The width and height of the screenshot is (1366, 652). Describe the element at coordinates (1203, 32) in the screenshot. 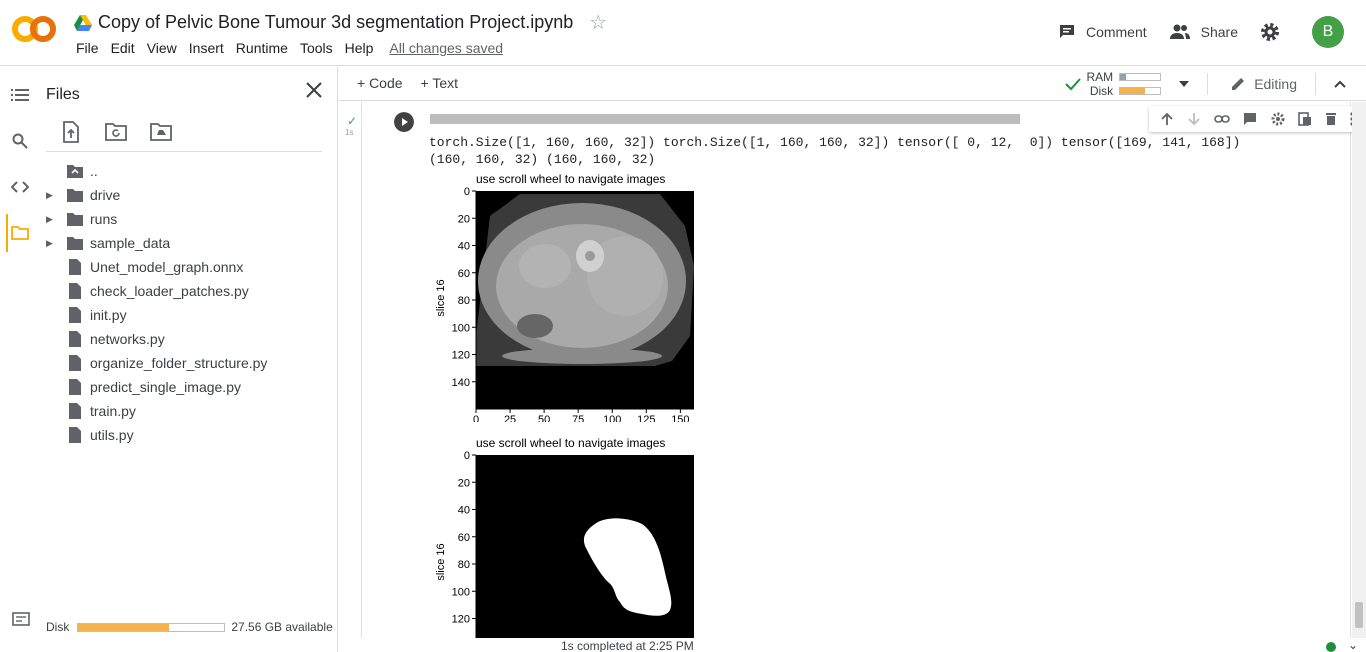

I see `share-button: Share` at that location.